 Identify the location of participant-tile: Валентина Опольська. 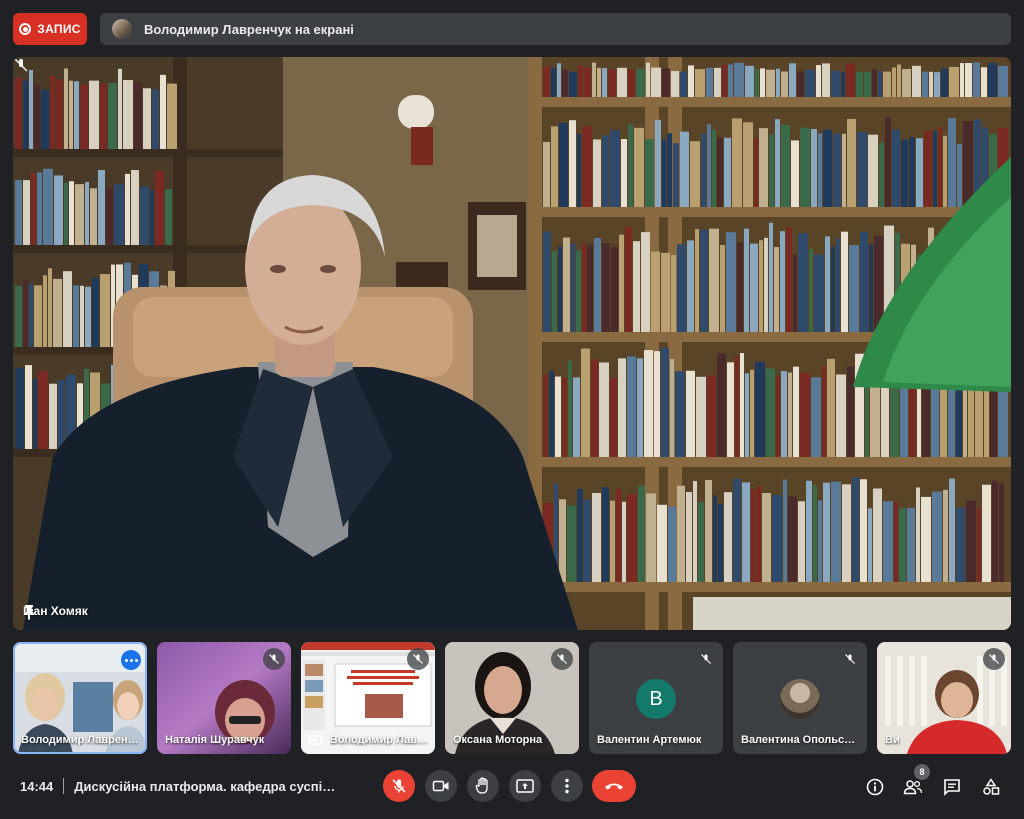
(800, 698).